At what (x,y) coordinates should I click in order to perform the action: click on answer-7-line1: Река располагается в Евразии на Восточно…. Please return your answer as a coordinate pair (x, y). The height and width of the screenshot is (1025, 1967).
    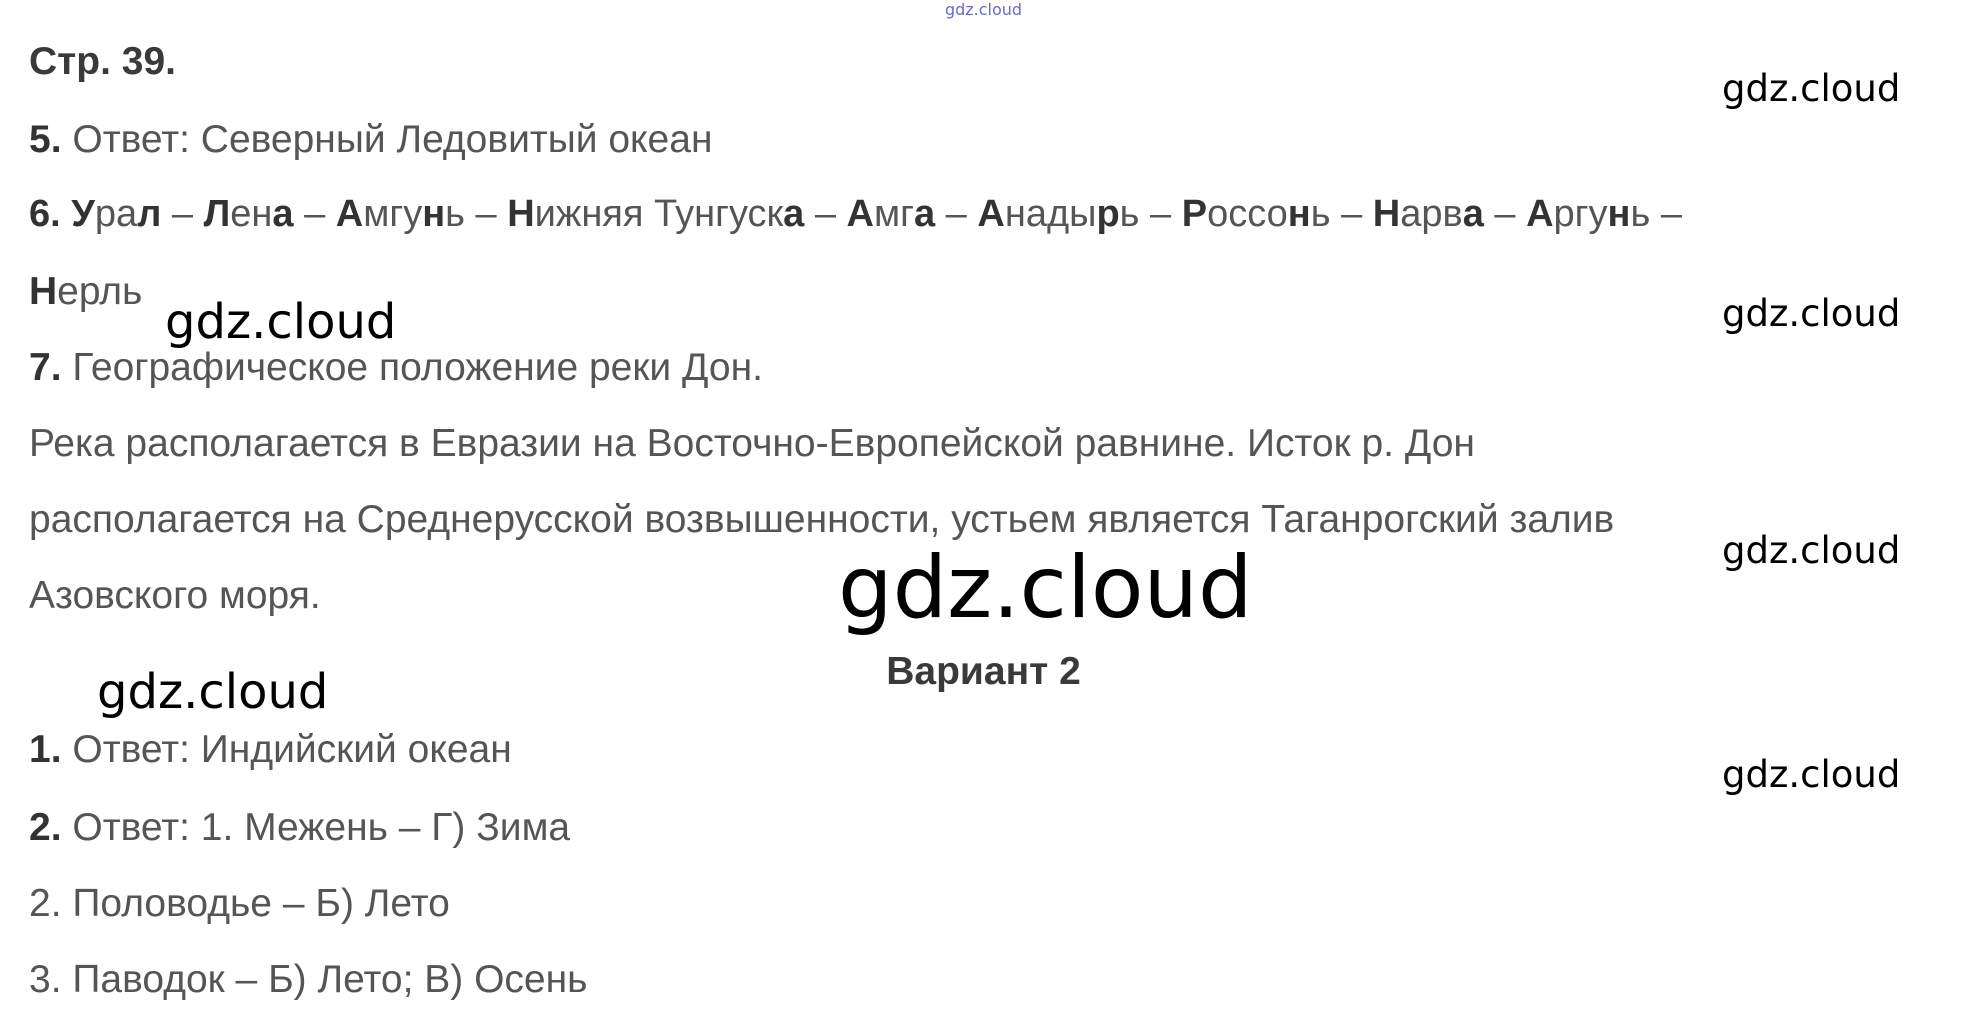
    Looking at the image, I should click on (752, 443).